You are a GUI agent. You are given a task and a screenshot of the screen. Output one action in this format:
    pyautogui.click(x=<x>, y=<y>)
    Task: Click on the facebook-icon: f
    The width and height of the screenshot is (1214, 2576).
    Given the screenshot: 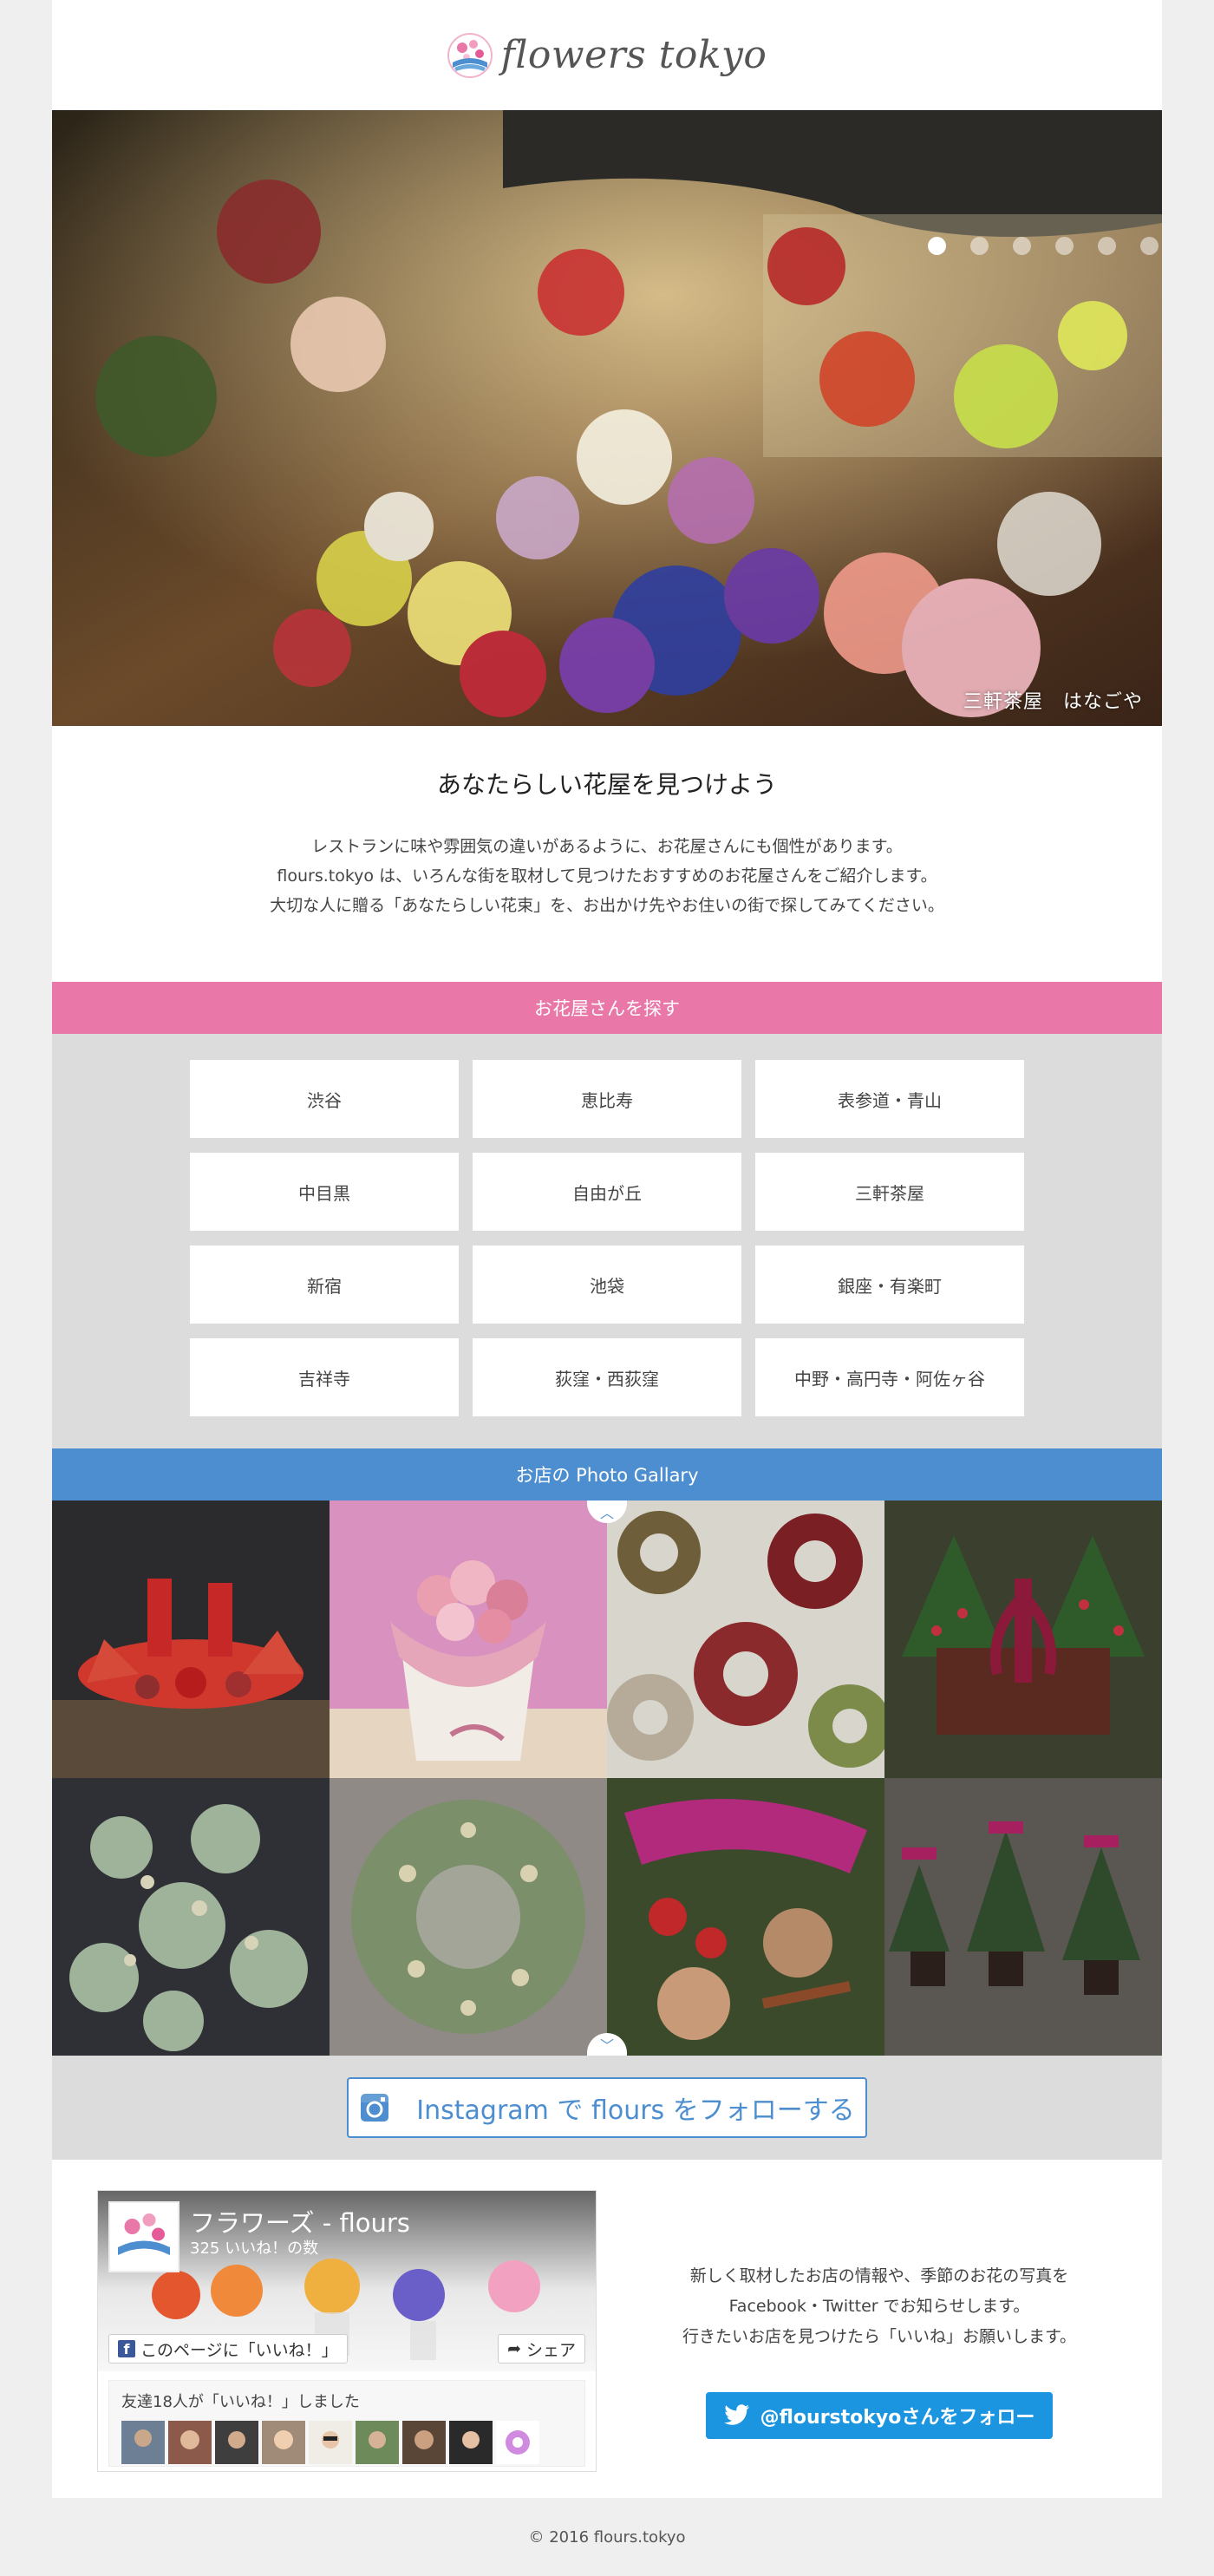 What is the action you would take?
    pyautogui.click(x=126, y=2348)
    